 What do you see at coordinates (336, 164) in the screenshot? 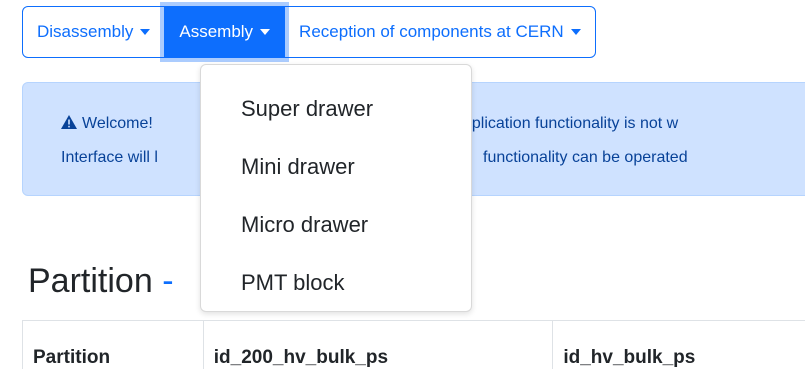
I see `menu-item-mini-drawer: Mini drawer` at bounding box center [336, 164].